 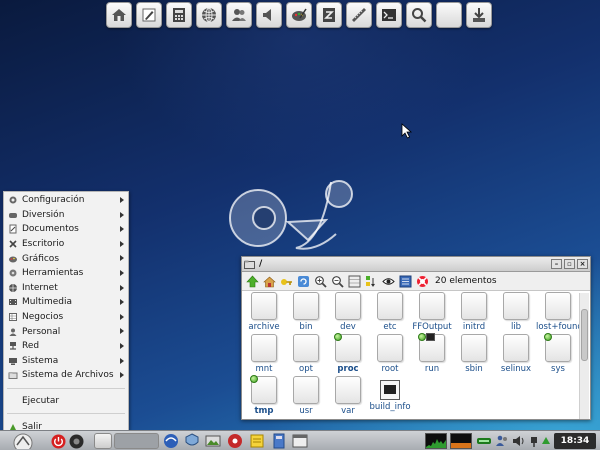 What do you see at coordinates (171, 441) in the screenshot?
I see `browser-task` at bounding box center [171, 441].